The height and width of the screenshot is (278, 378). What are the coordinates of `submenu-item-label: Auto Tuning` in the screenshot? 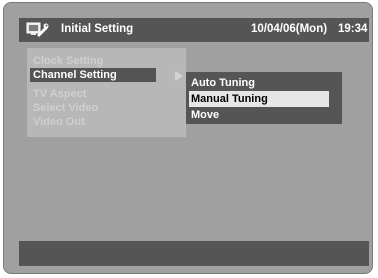 It's located at (223, 83).